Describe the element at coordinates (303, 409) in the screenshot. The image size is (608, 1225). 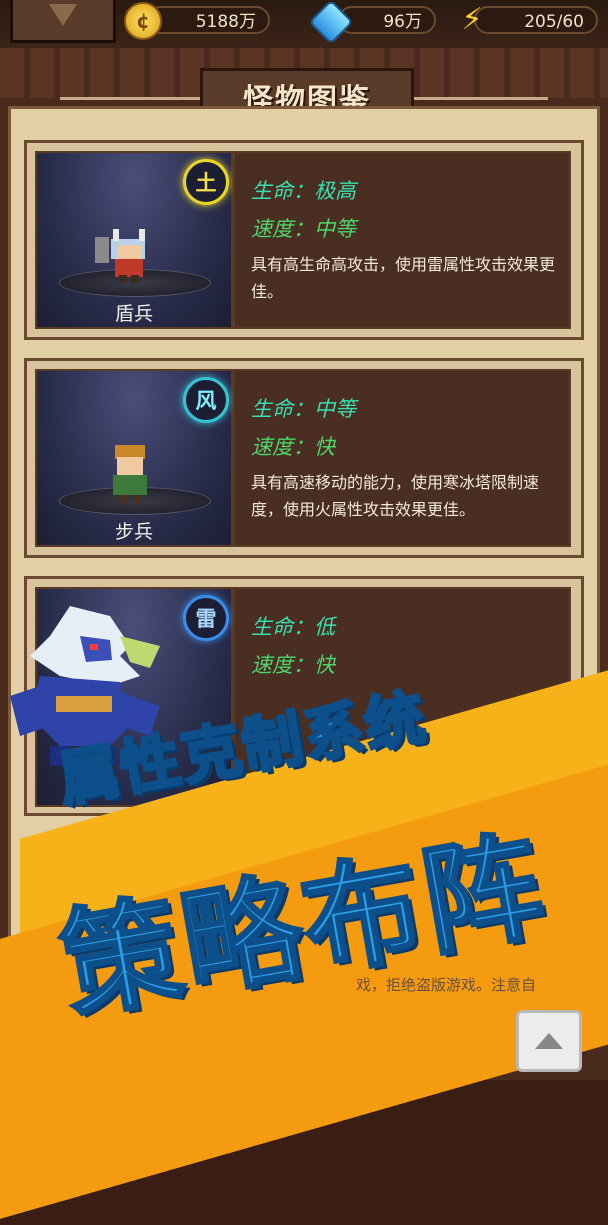
I see `monster-hp: 生命：中等` at that location.